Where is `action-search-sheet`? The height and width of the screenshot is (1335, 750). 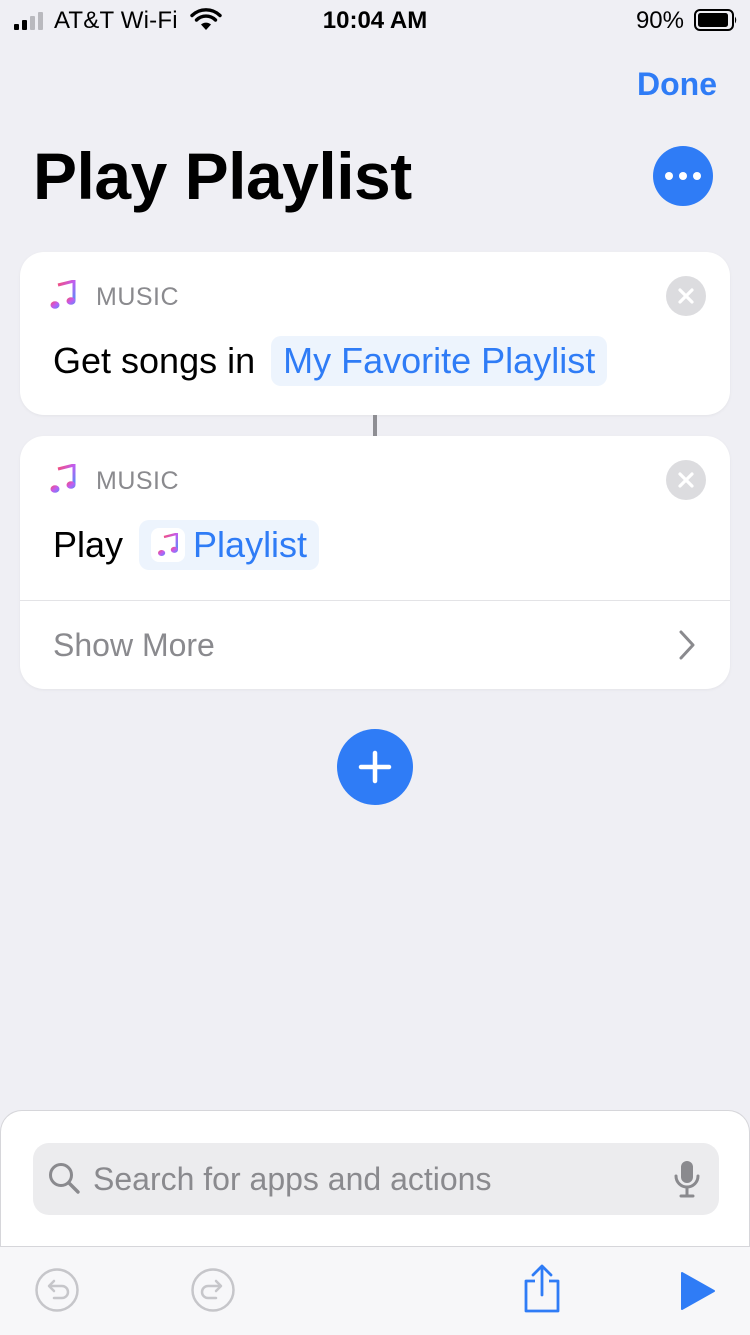
action-search-sheet is located at coordinates (375, 1178).